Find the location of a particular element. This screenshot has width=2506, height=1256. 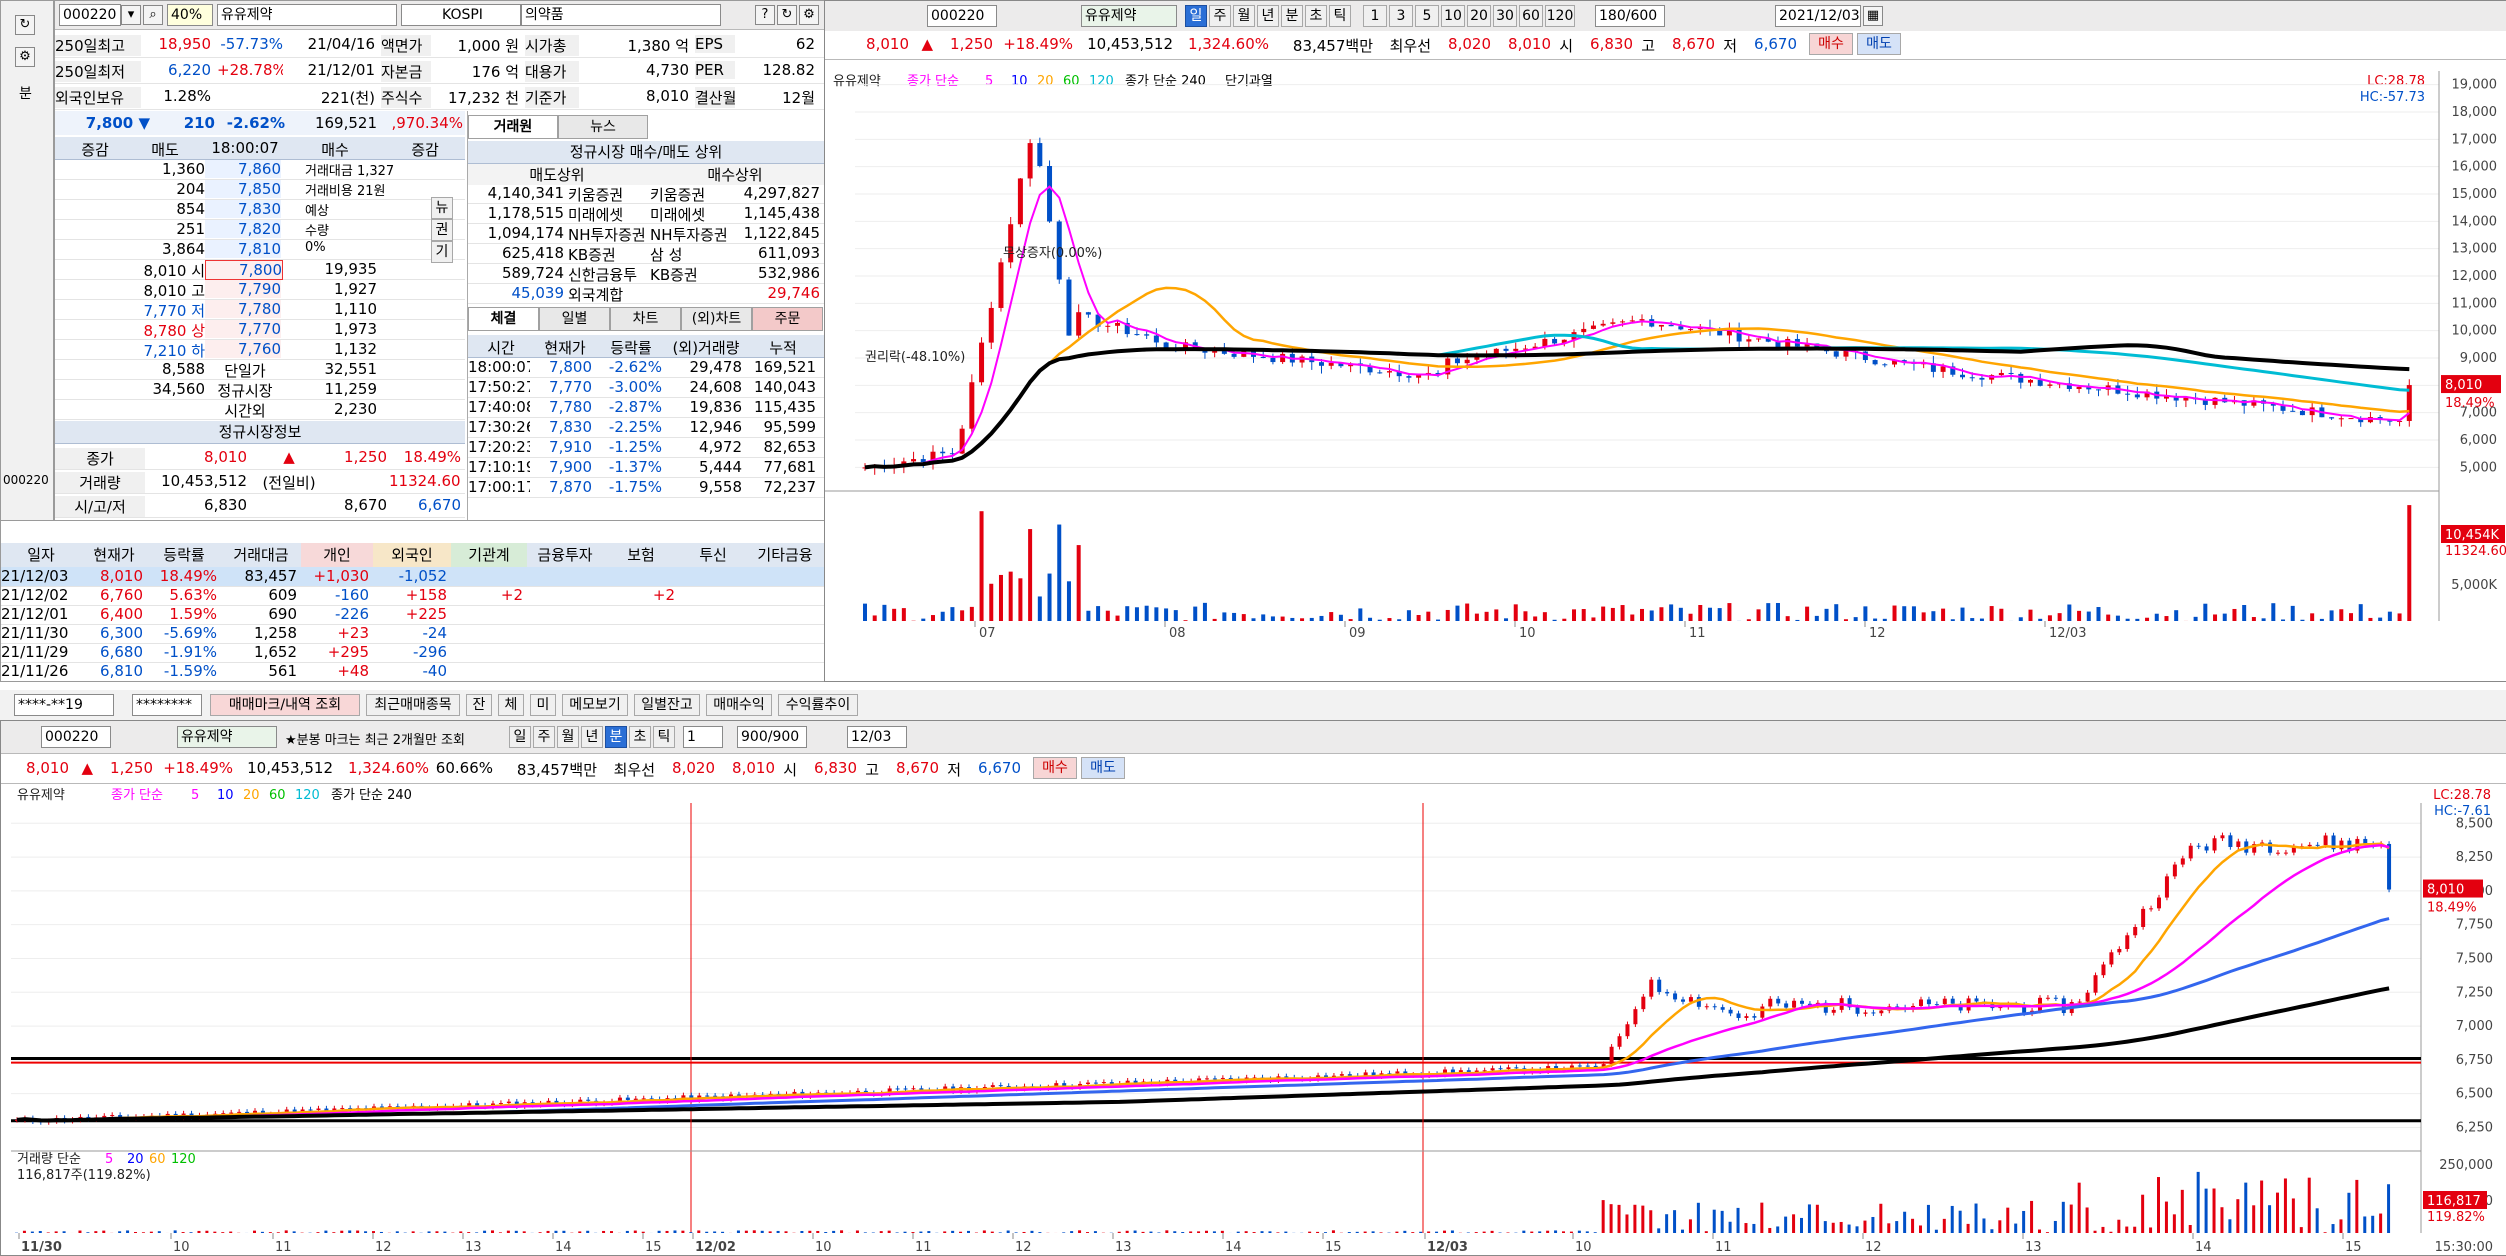

bid-row: 8,010 시7,80019,935 is located at coordinates (260, 269).